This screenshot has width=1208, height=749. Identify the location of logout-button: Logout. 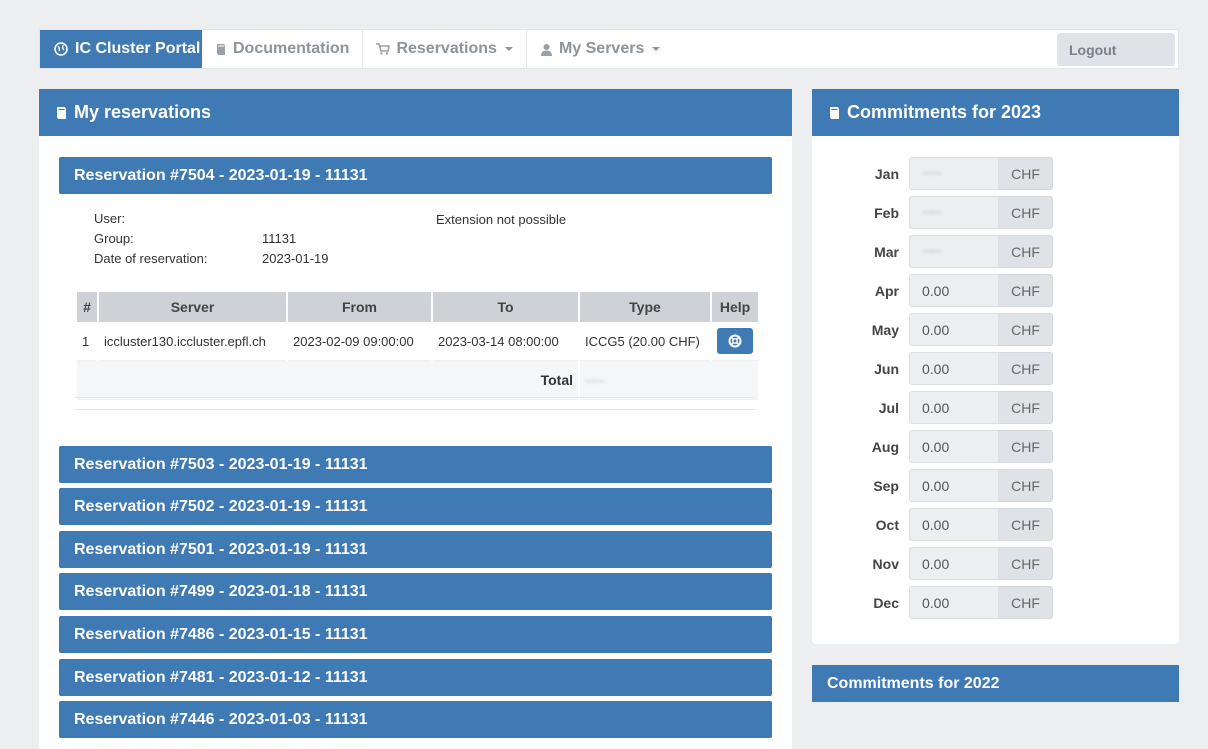
(1116, 49).